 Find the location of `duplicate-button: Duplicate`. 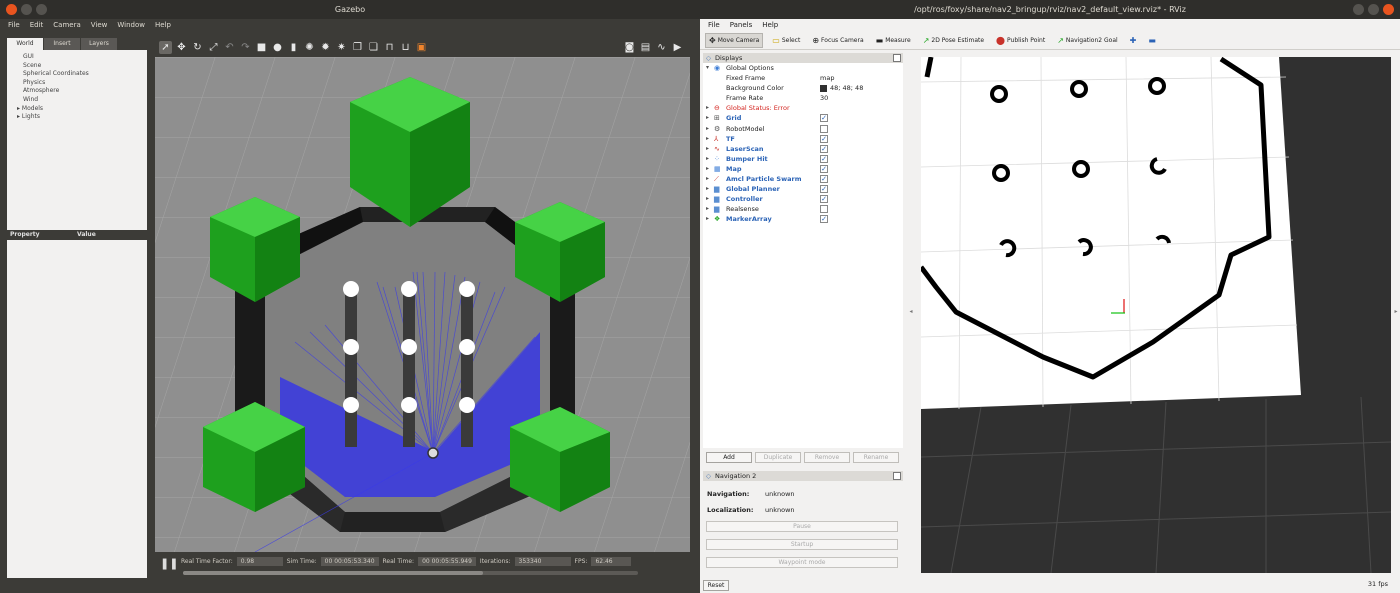

duplicate-button: Duplicate is located at coordinates (778, 457).